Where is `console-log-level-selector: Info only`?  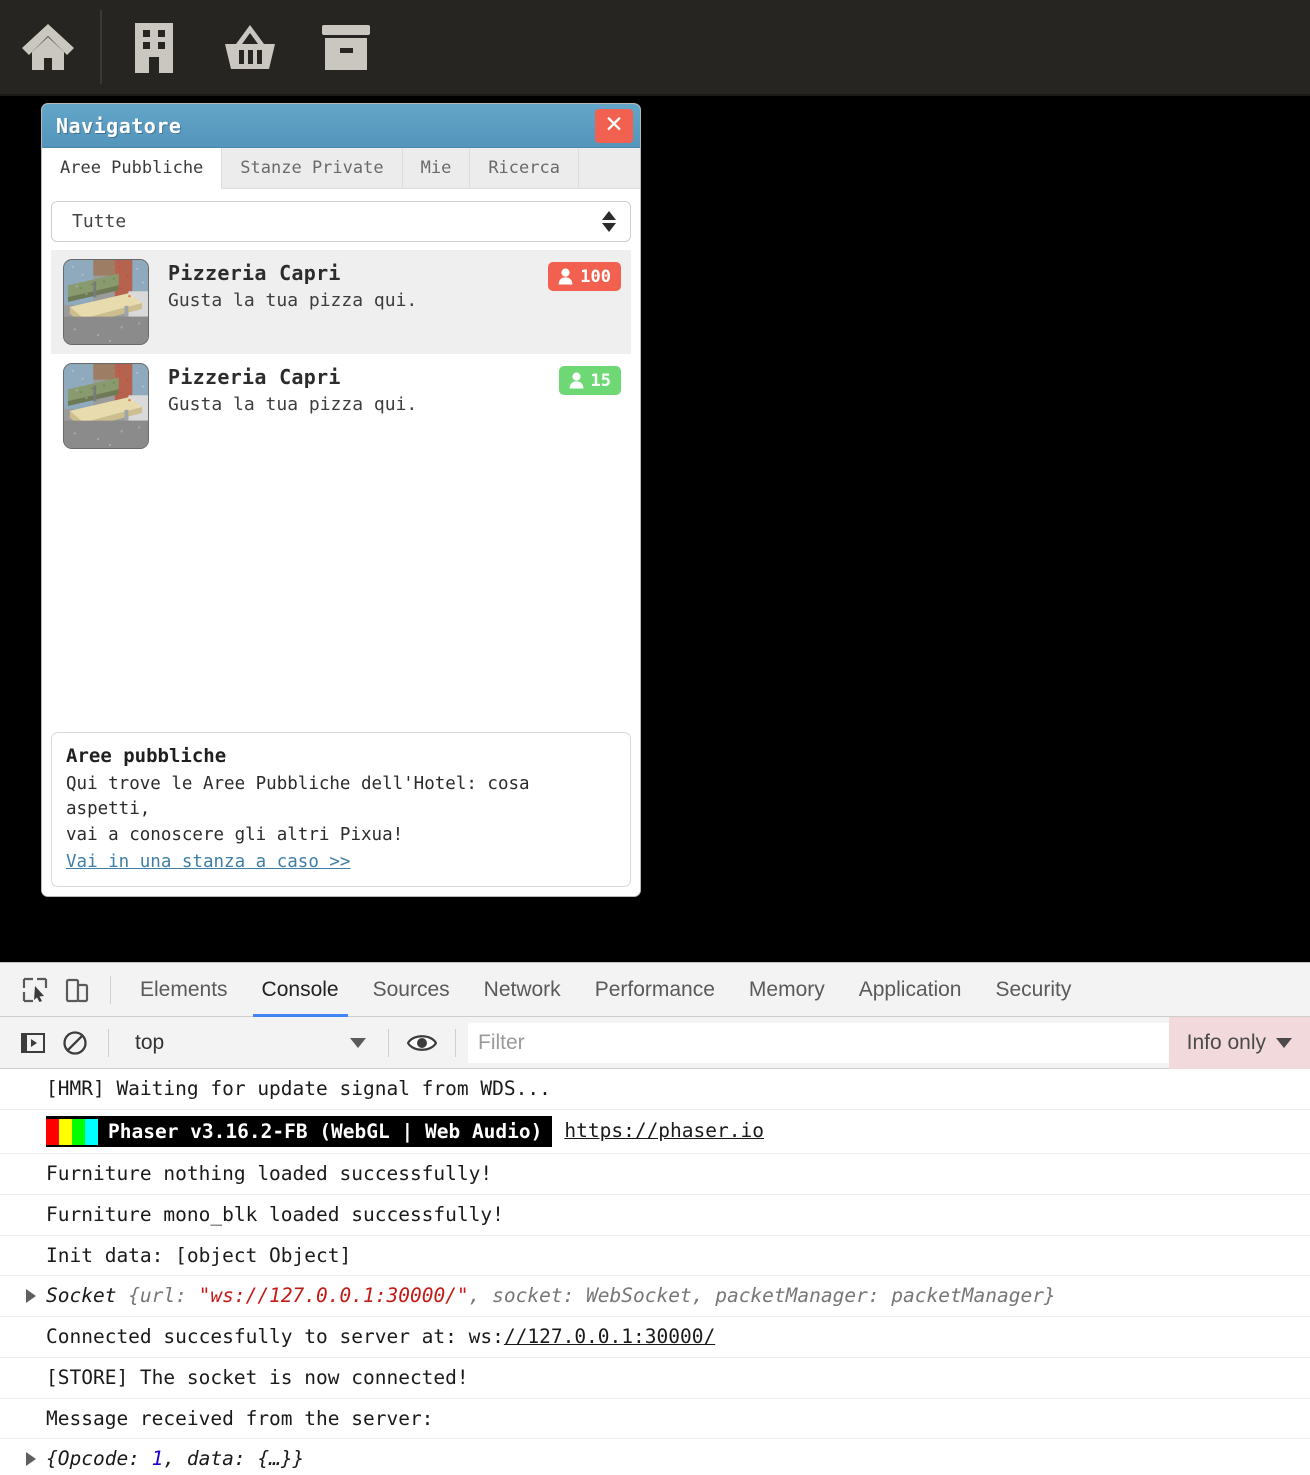 console-log-level-selector: Info only is located at coordinates (1239, 1042).